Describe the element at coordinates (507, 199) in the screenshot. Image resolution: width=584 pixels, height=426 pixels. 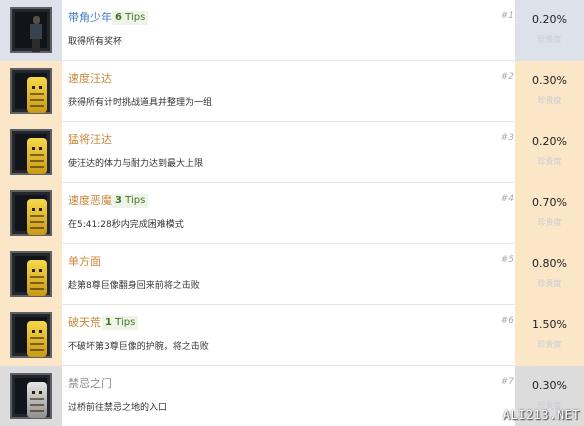
I see `trophy-number: #4` at that location.